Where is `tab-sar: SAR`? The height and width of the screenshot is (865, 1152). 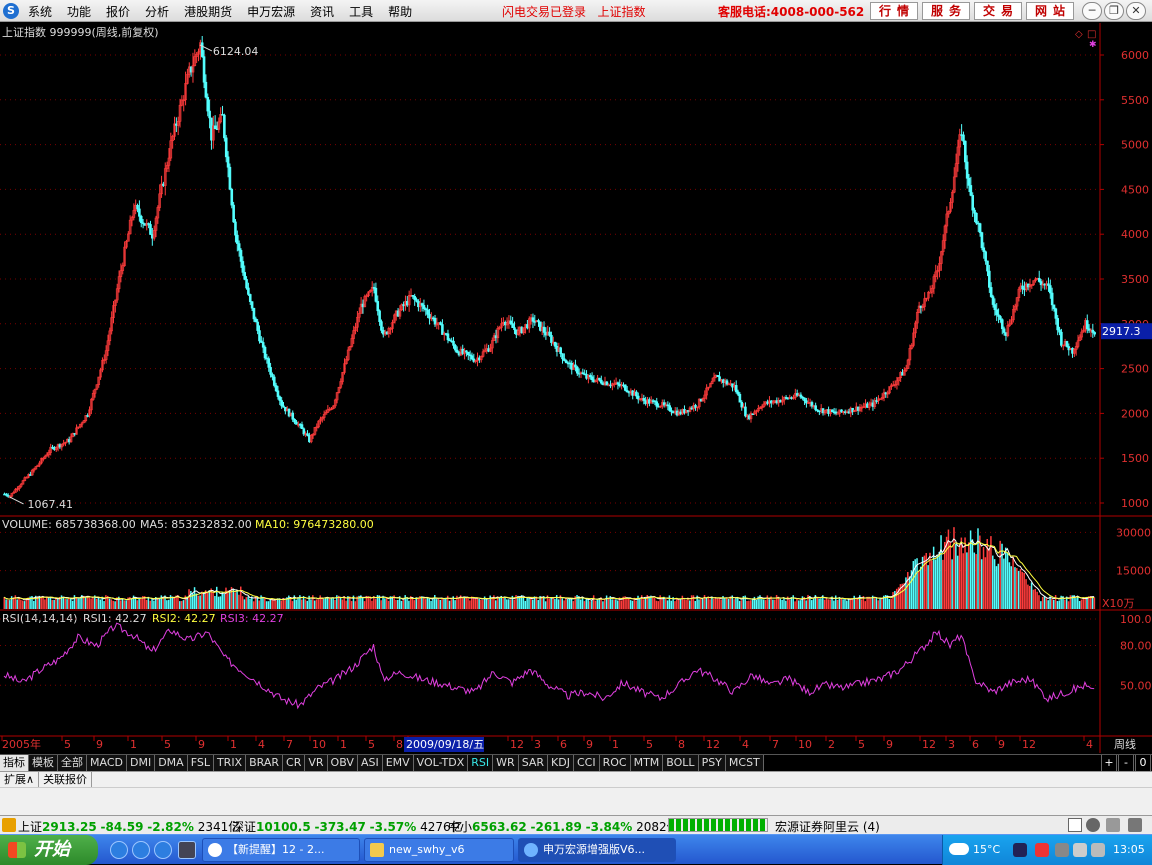 tab-sar: SAR is located at coordinates (533, 763).